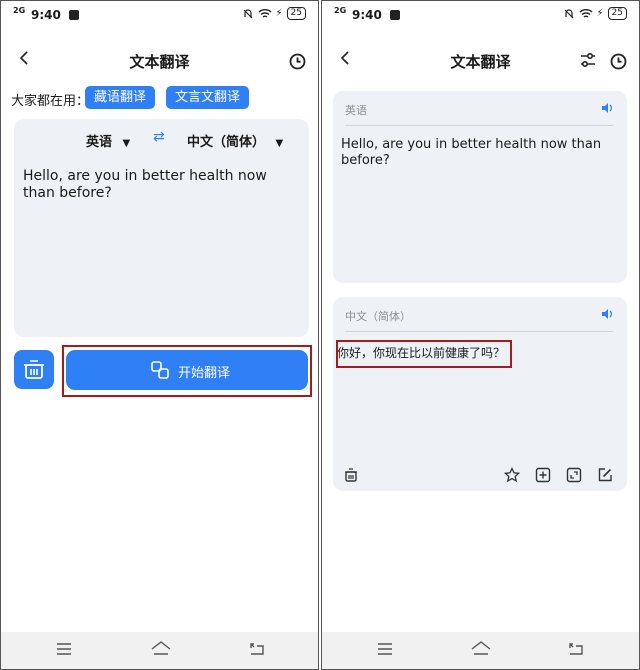  I want to click on settings-button, so click(588, 62).